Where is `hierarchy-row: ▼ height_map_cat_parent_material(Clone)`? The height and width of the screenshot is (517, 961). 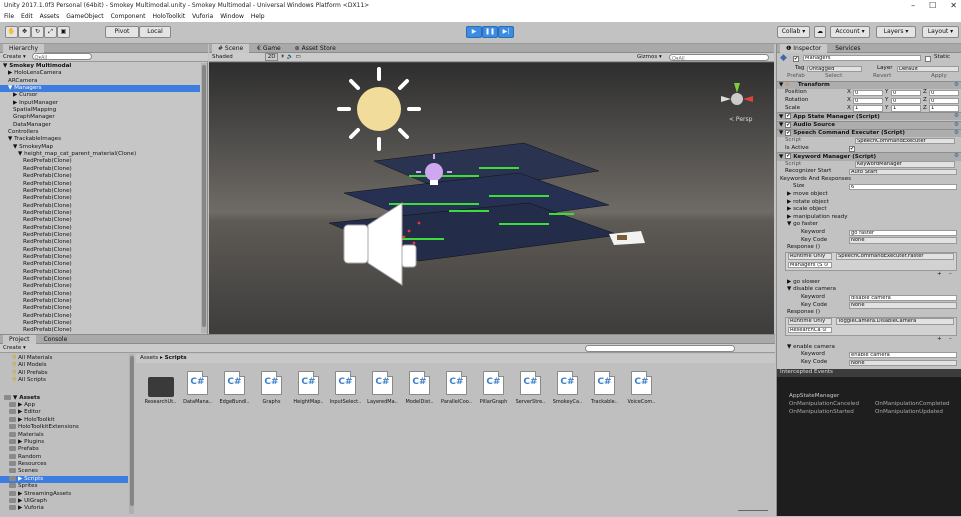
hierarchy-row: ▼ height_map_cat_parent_material(Clone) is located at coordinates (100, 154).